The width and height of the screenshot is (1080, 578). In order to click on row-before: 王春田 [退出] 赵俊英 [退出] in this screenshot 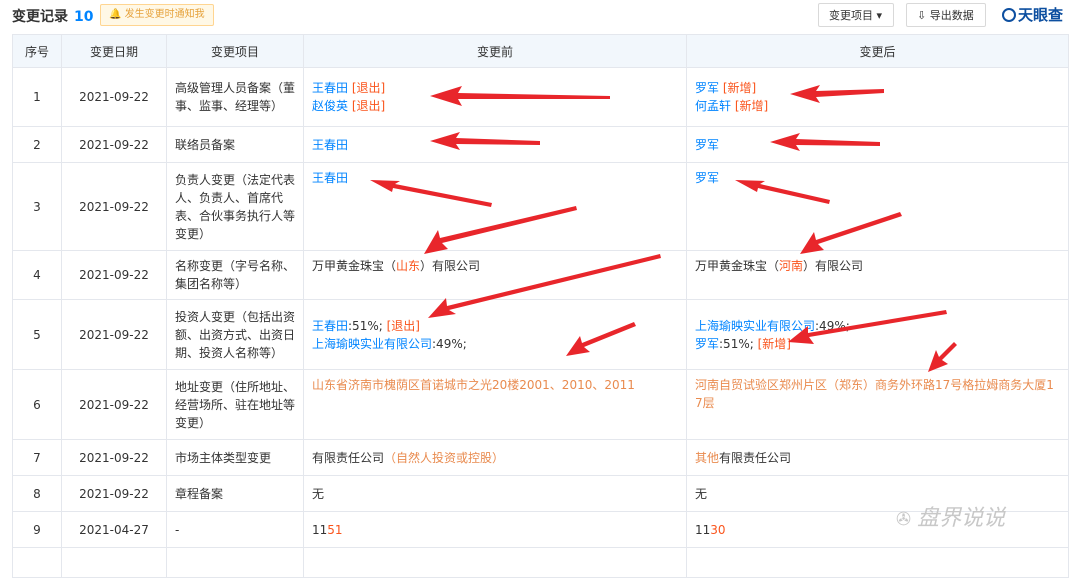, I will do `click(495, 97)`.